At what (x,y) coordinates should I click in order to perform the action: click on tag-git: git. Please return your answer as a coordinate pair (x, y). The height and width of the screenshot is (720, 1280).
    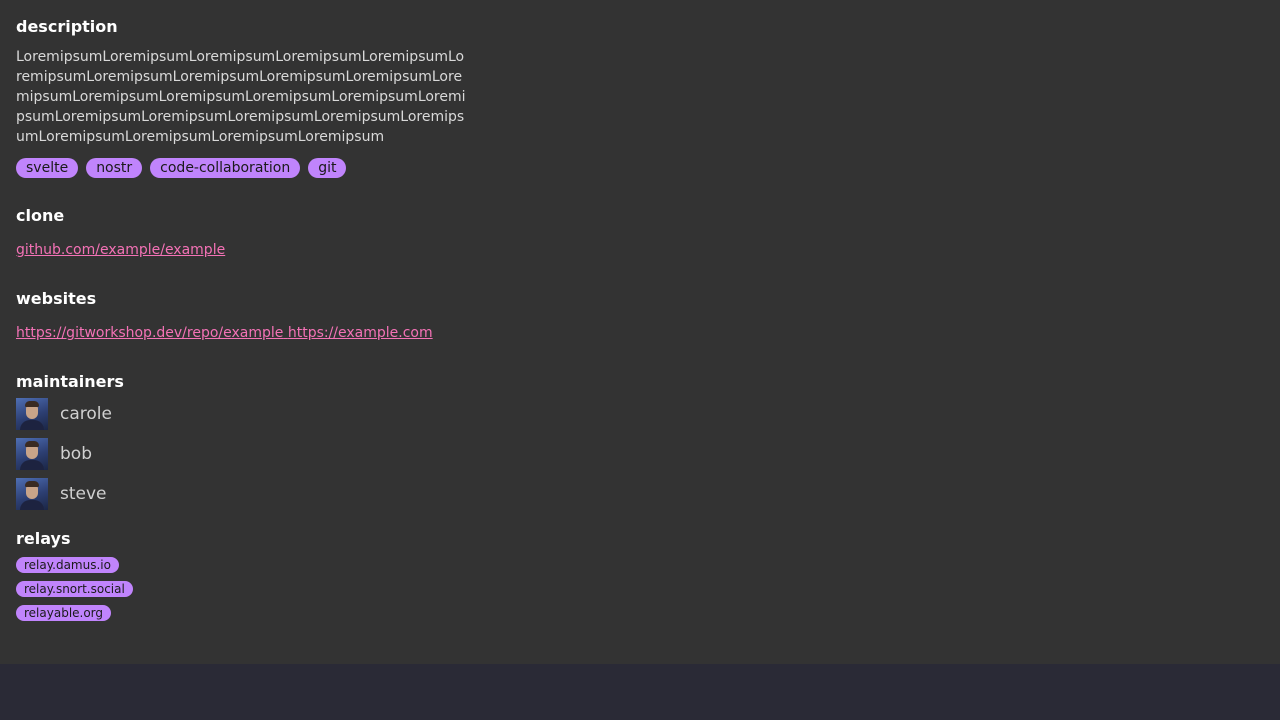
    Looking at the image, I should click on (327, 168).